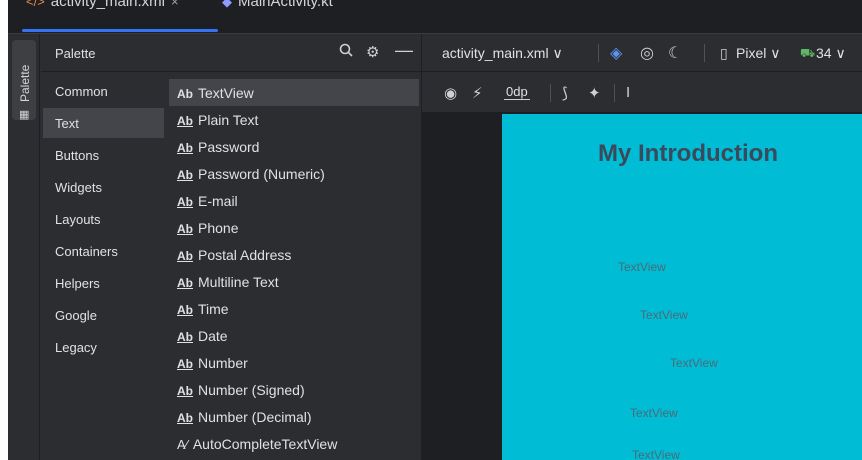  I want to click on palette-item-plain-text: Ab Plain Text, so click(294, 119).